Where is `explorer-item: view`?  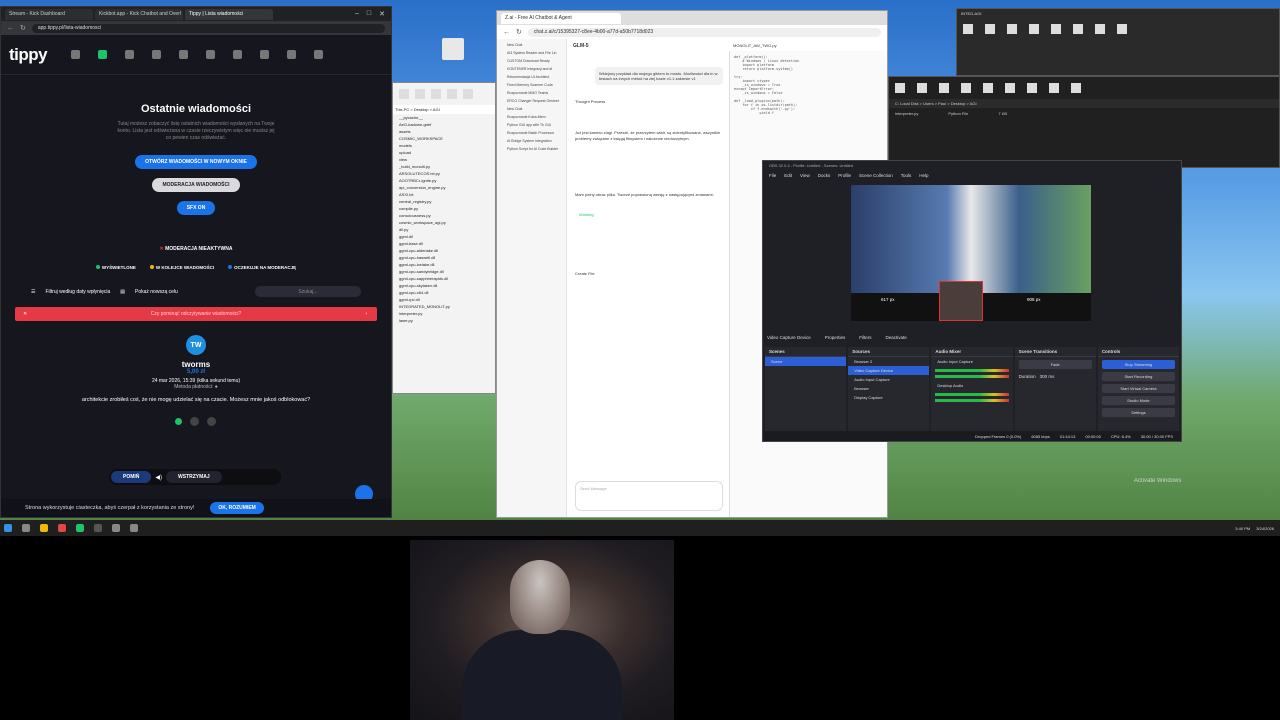
explorer-item: view is located at coordinates (444, 159).